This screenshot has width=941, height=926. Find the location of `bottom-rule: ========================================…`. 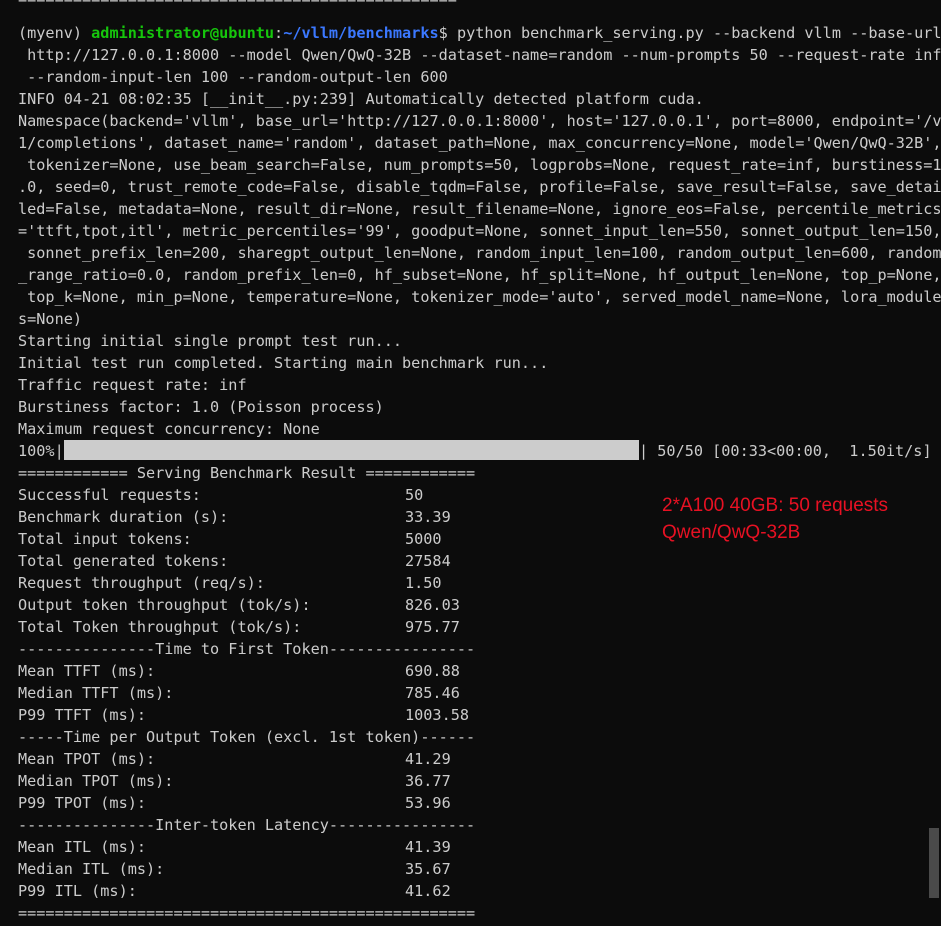

bottom-rule: ========================================… is located at coordinates (247, 913).